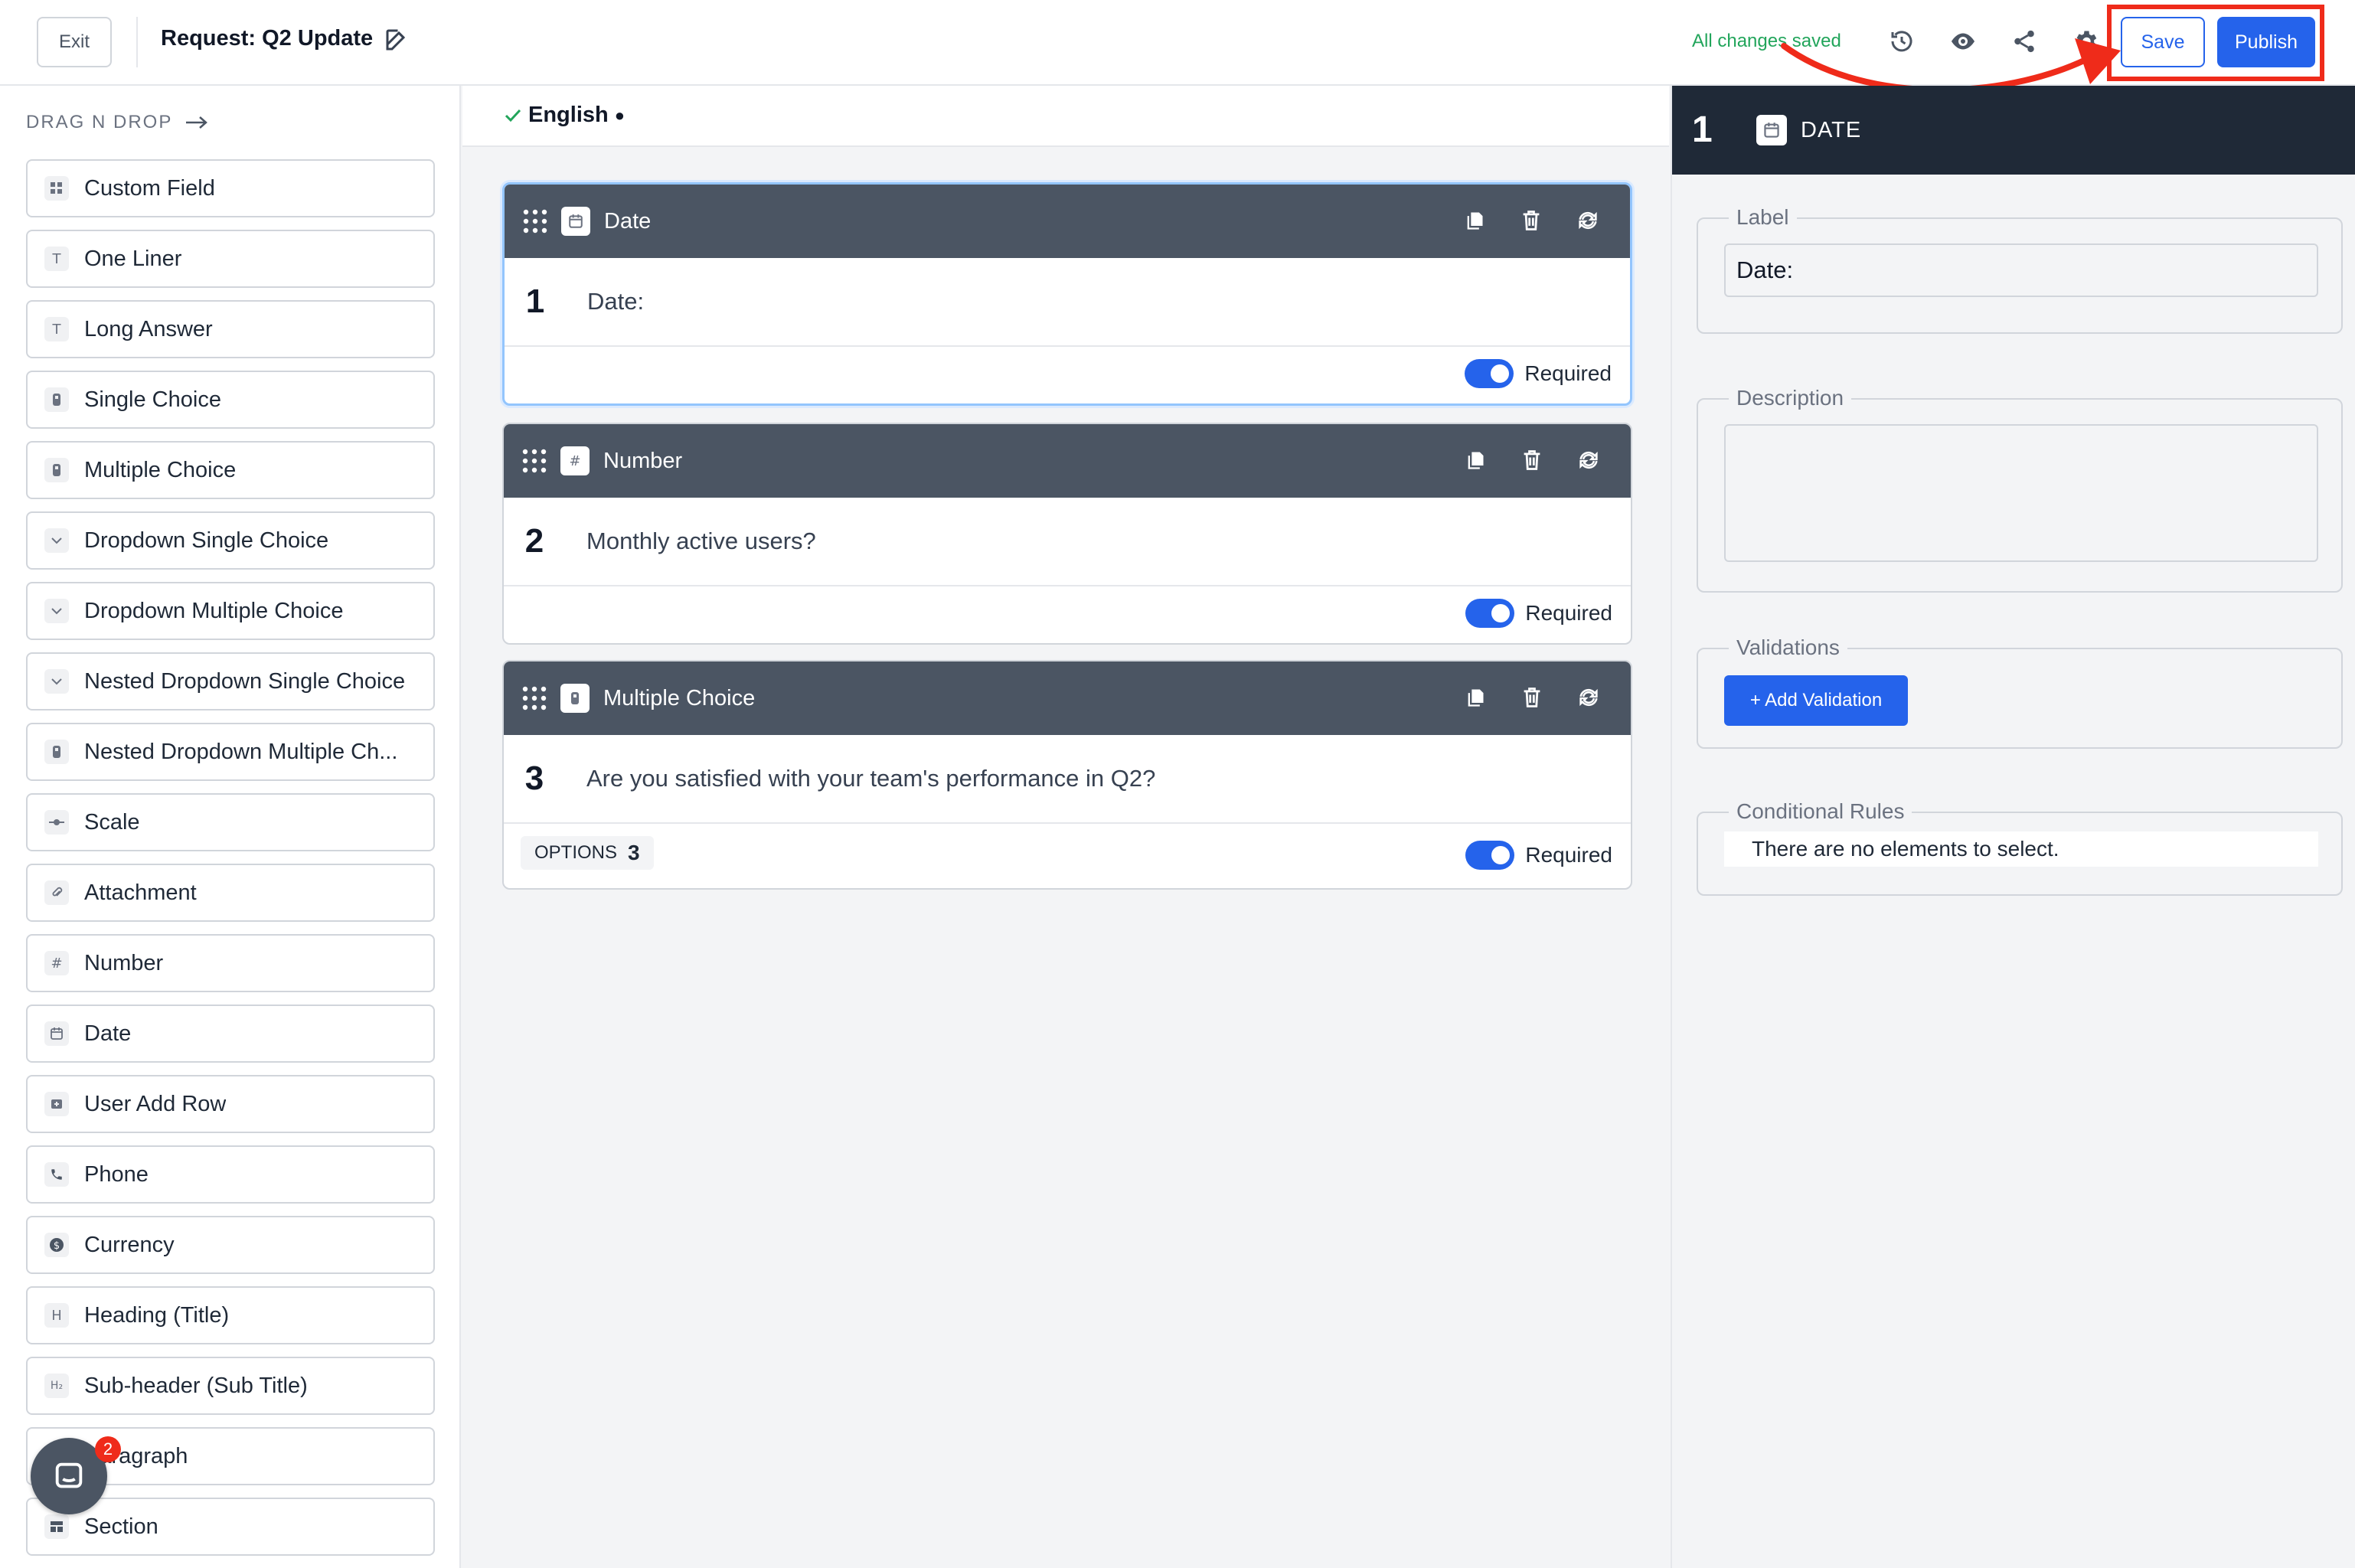 This screenshot has width=2355, height=1568. What do you see at coordinates (1067, 461) in the screenshot?
I see `card-header: # Number` at bounding box center [1067, 461].